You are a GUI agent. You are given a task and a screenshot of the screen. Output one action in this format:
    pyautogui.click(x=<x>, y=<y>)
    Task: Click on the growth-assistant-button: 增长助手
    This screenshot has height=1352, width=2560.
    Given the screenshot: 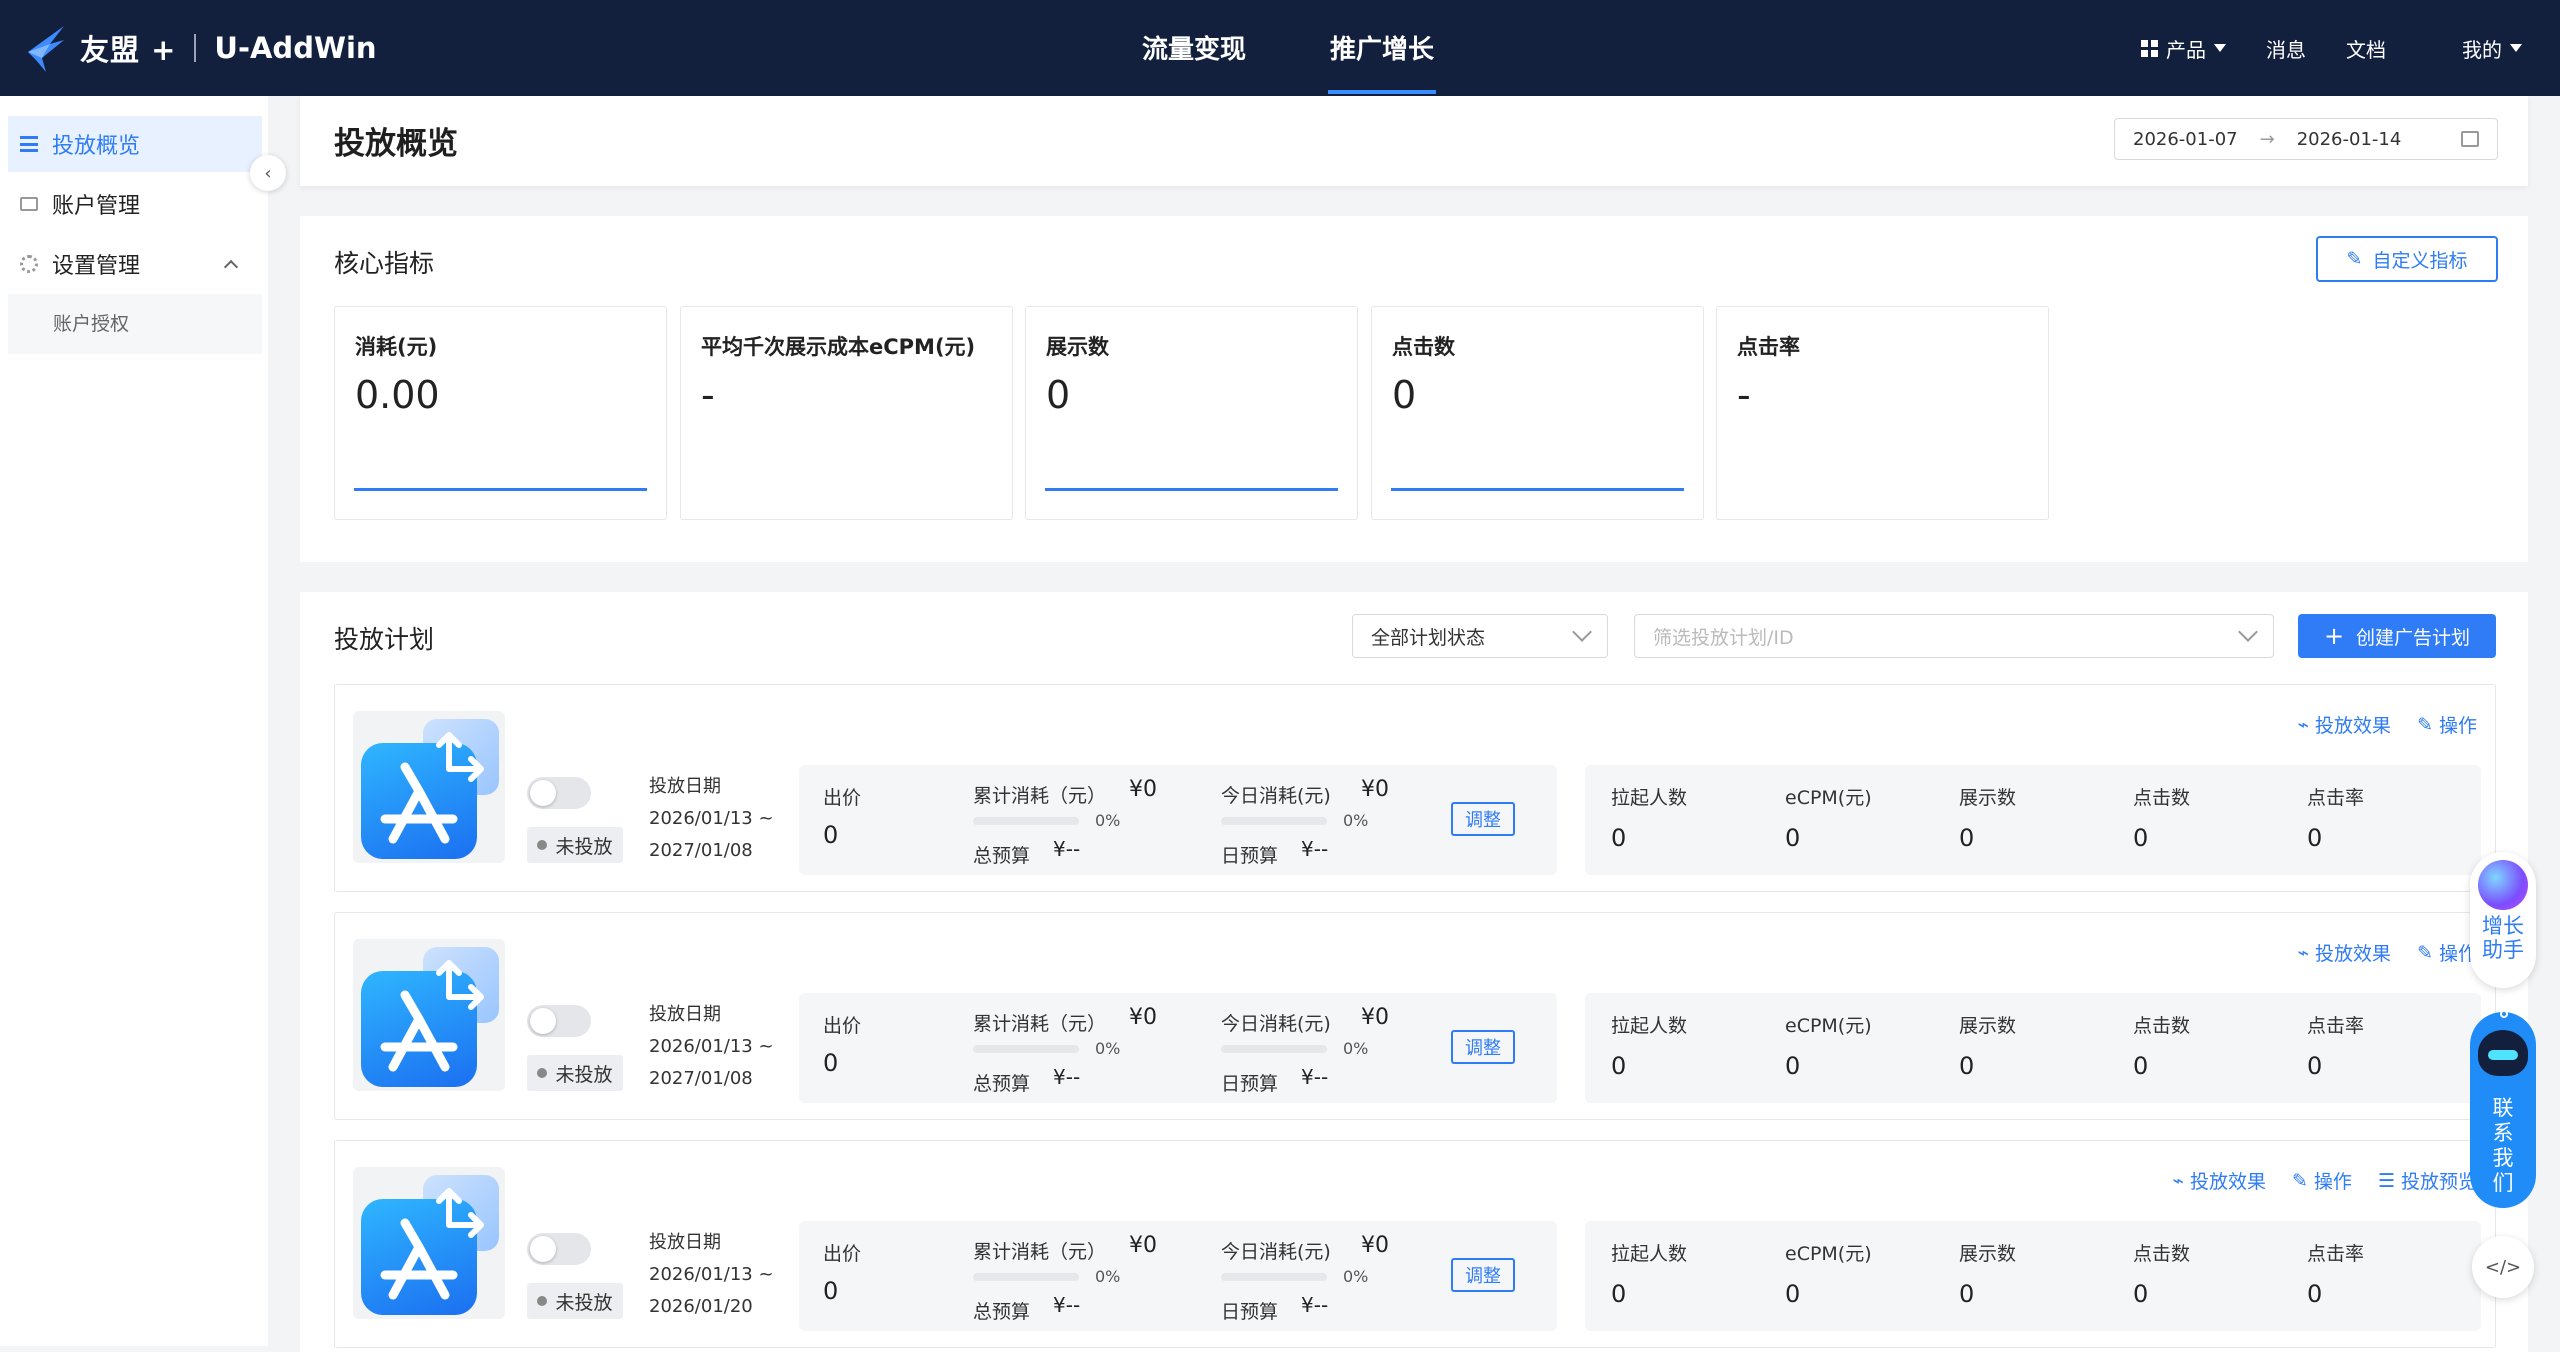 What is the action you would take?
    pyautogui.click(x=2503, y=920)
    